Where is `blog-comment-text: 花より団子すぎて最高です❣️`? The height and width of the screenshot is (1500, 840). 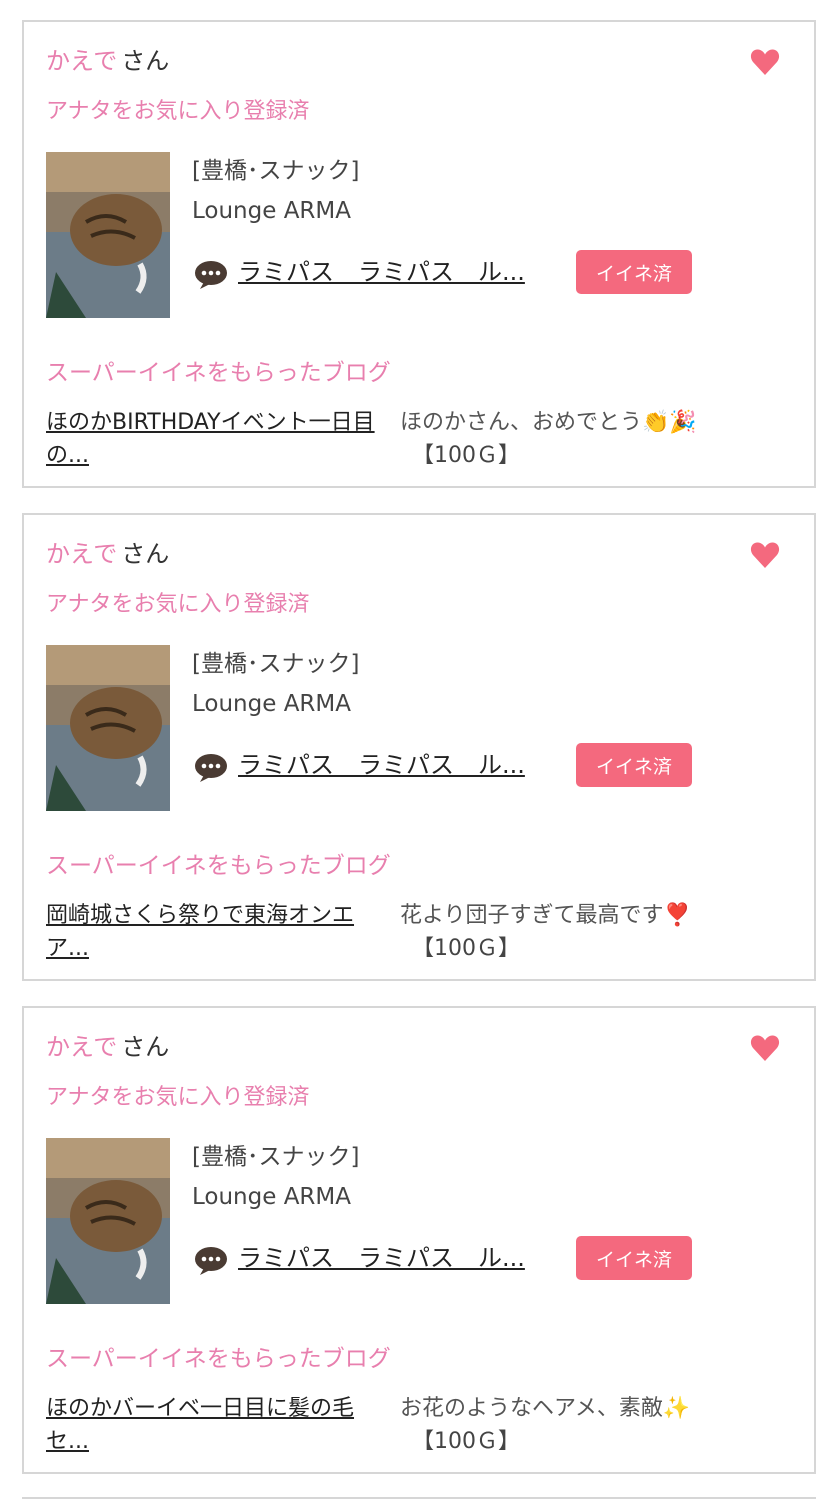 blog-comment-text: 花より団子すぎて最高です❣️ is located at coordinates (545, 915).